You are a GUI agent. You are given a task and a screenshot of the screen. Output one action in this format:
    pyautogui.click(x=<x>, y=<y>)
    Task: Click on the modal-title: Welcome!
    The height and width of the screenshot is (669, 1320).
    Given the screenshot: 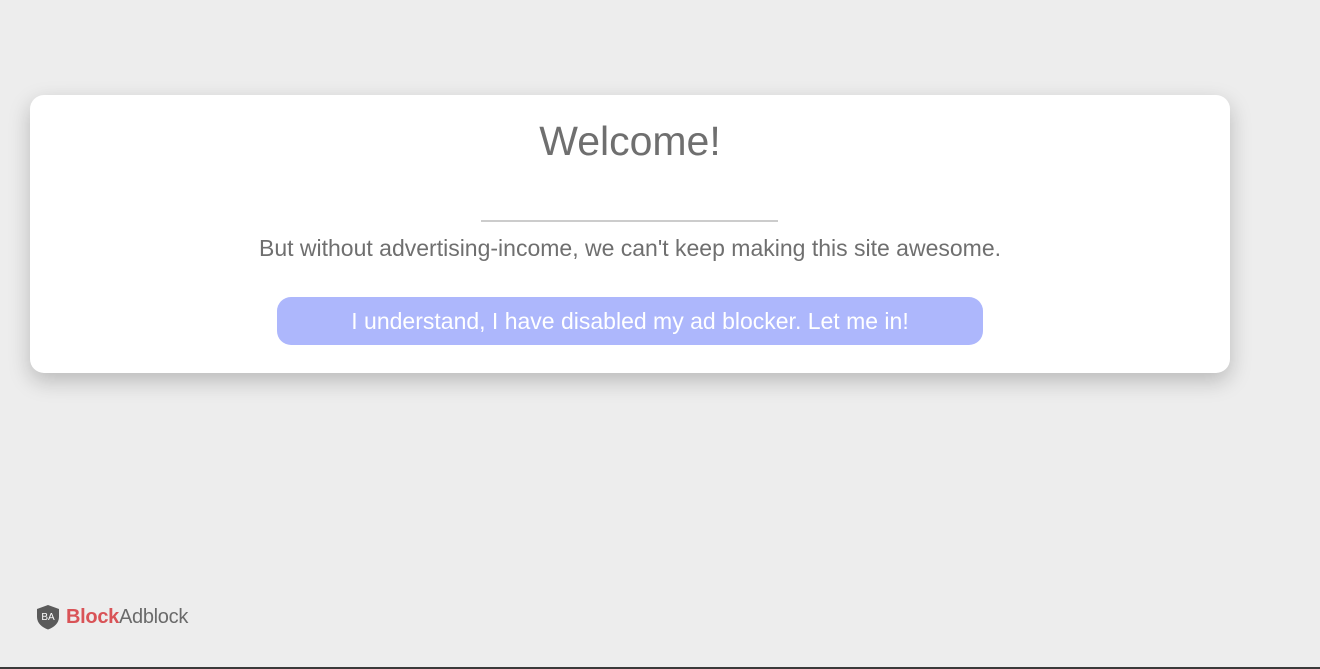 What is the action you would take?
    pyautogui.click(x=630, y=141)
    